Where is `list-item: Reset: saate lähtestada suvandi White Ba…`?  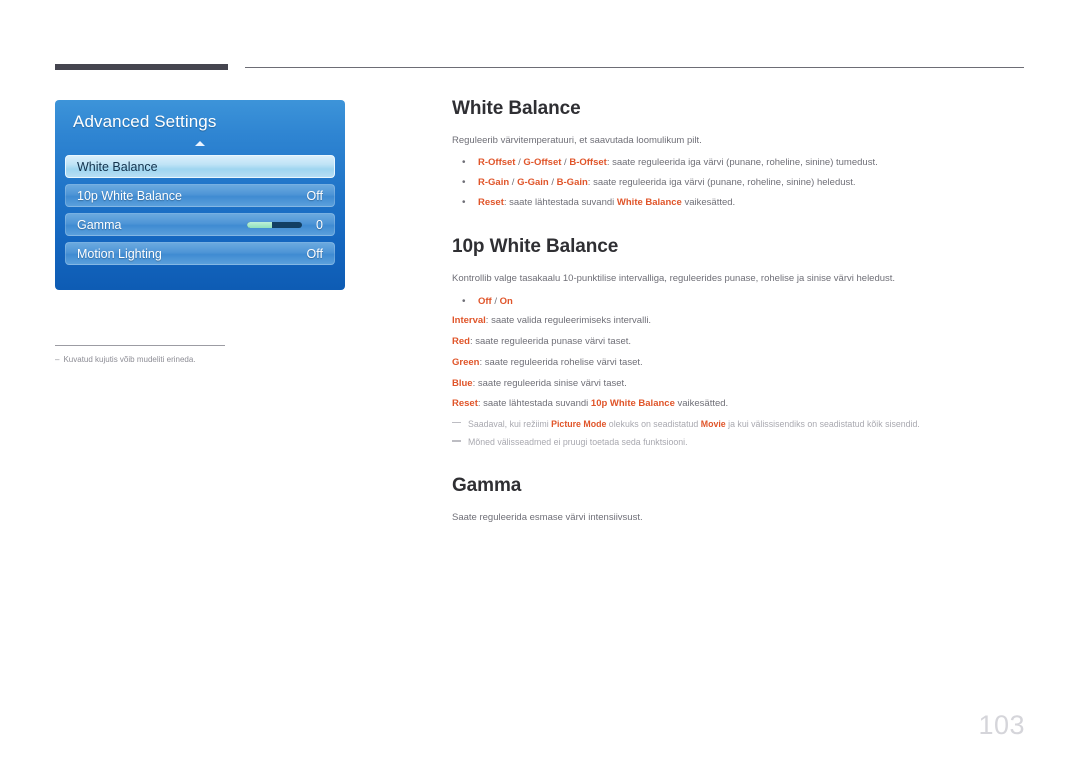 list-item: Reset: saate lähtestada suvandi White Ba… is located at coordinates (739, 203).